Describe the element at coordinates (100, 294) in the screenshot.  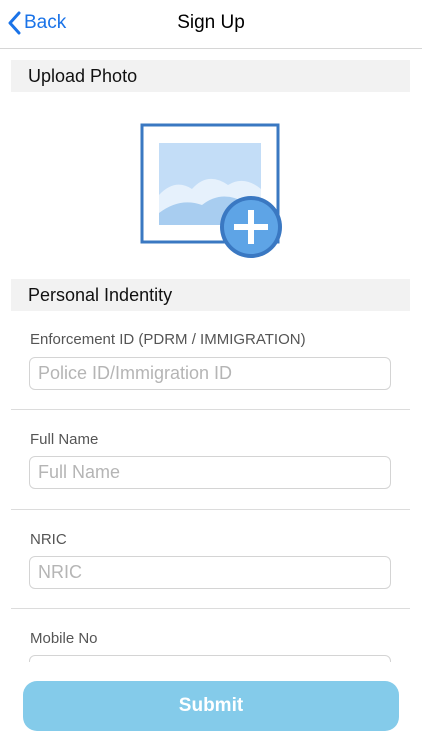
I see `section-title: Personal Indentity` at that location.